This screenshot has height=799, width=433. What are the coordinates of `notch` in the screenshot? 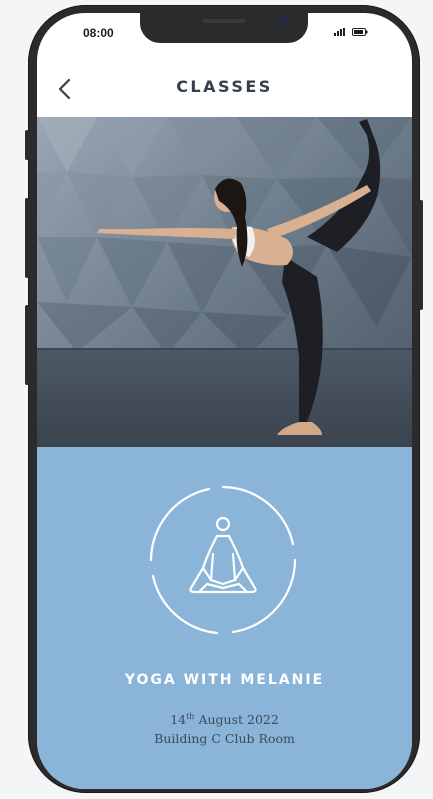 It's located at (224, 28).